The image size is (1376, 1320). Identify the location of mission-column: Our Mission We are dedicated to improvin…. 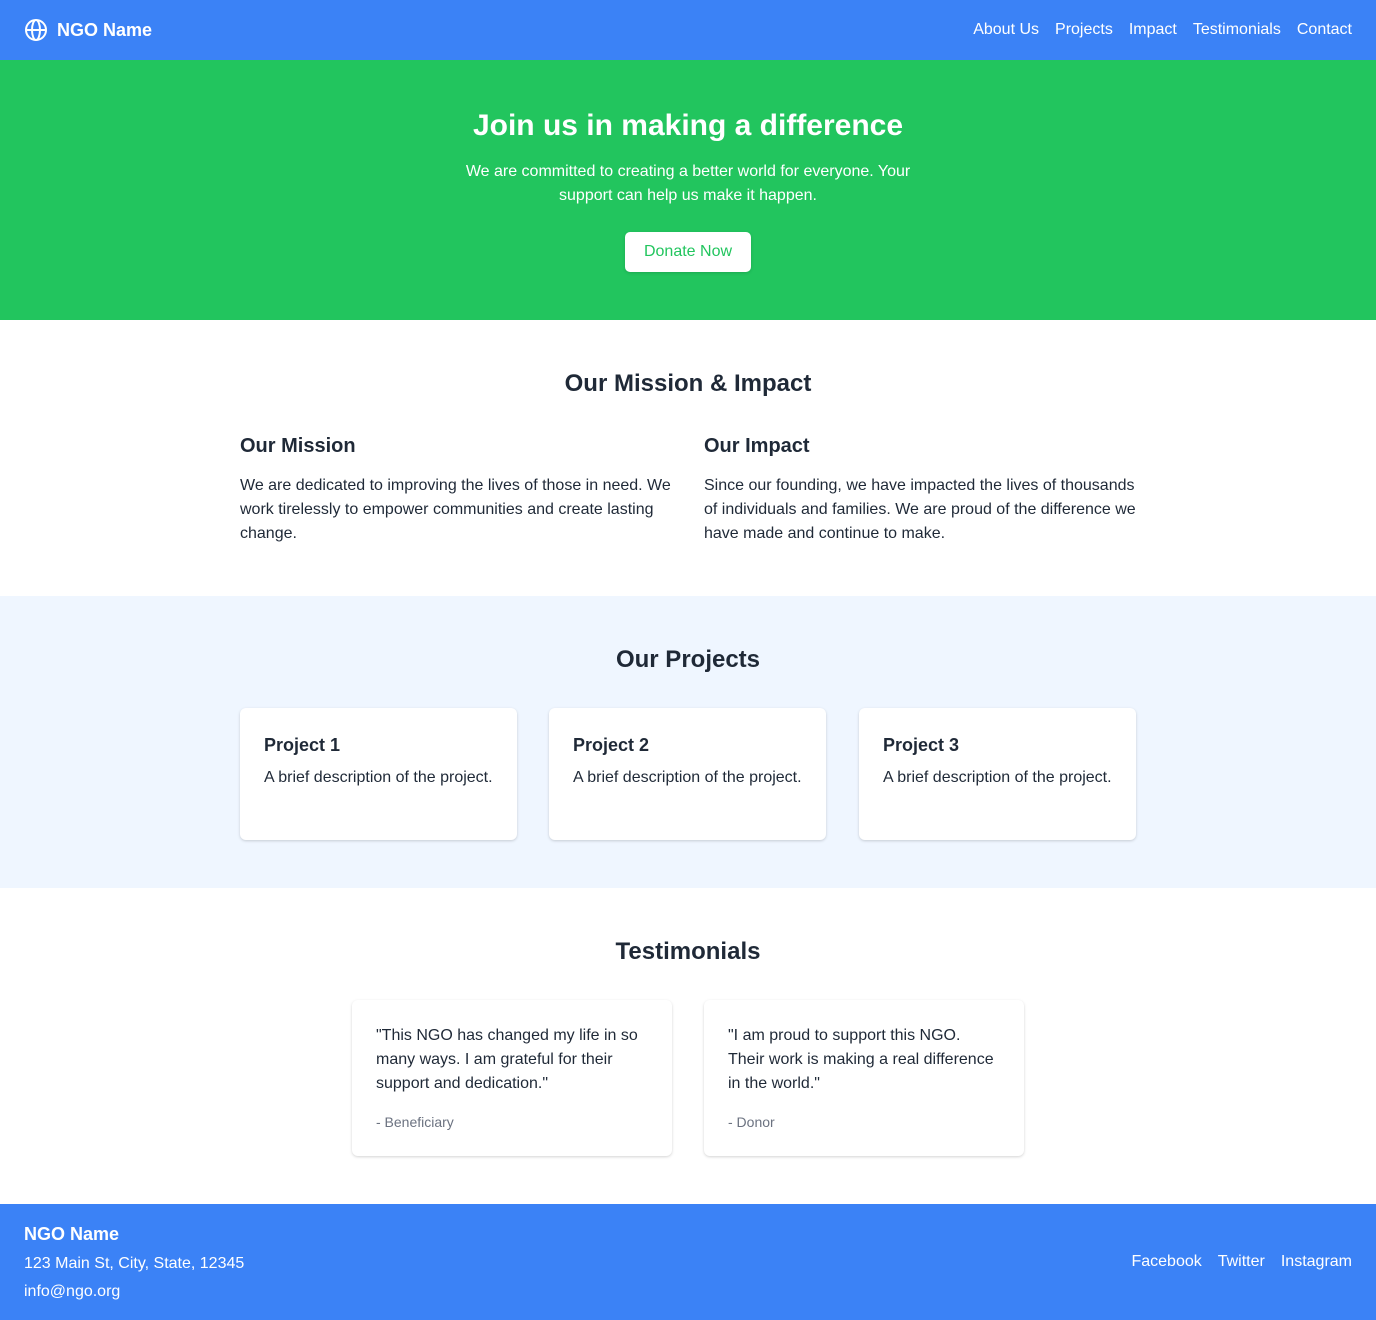
(460, 489).